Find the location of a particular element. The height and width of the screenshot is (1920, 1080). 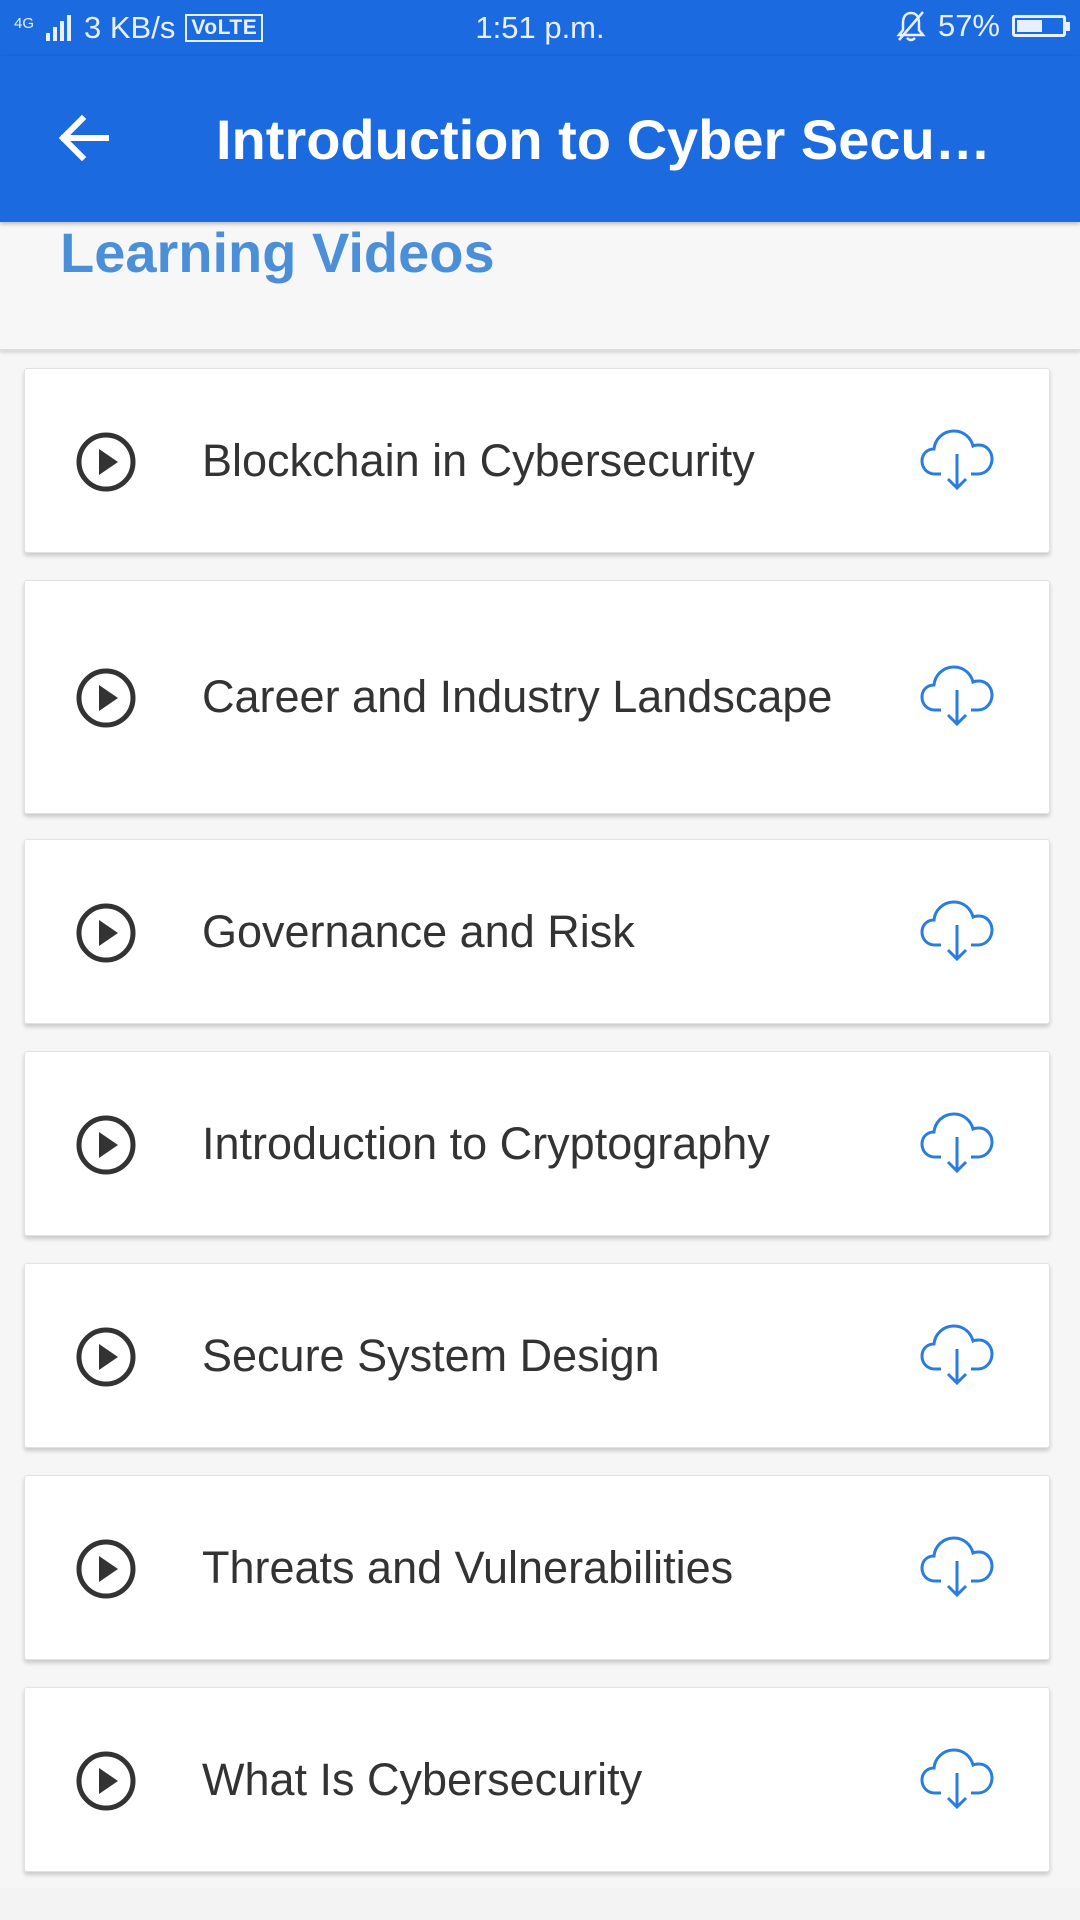

battery-fill is located at coordinates (1029, 26).